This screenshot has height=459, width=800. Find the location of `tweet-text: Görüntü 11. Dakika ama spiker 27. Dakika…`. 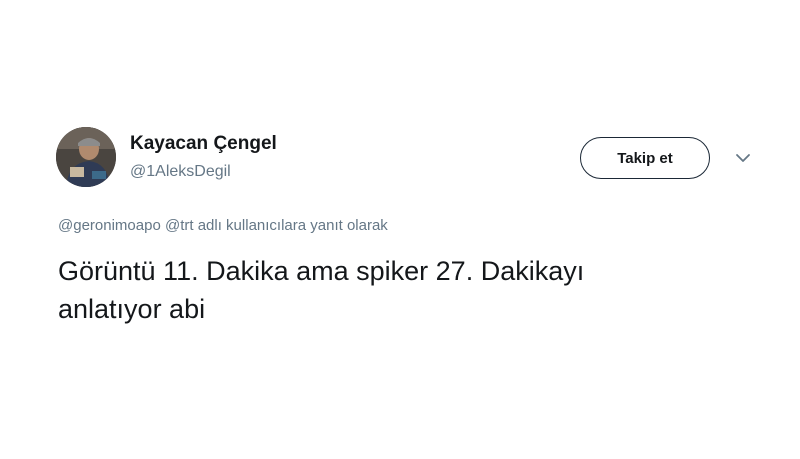

tweet-text: Görüntü 11. Dakika ama spiker 27. Dakika… is located at coordinates (408, 290).